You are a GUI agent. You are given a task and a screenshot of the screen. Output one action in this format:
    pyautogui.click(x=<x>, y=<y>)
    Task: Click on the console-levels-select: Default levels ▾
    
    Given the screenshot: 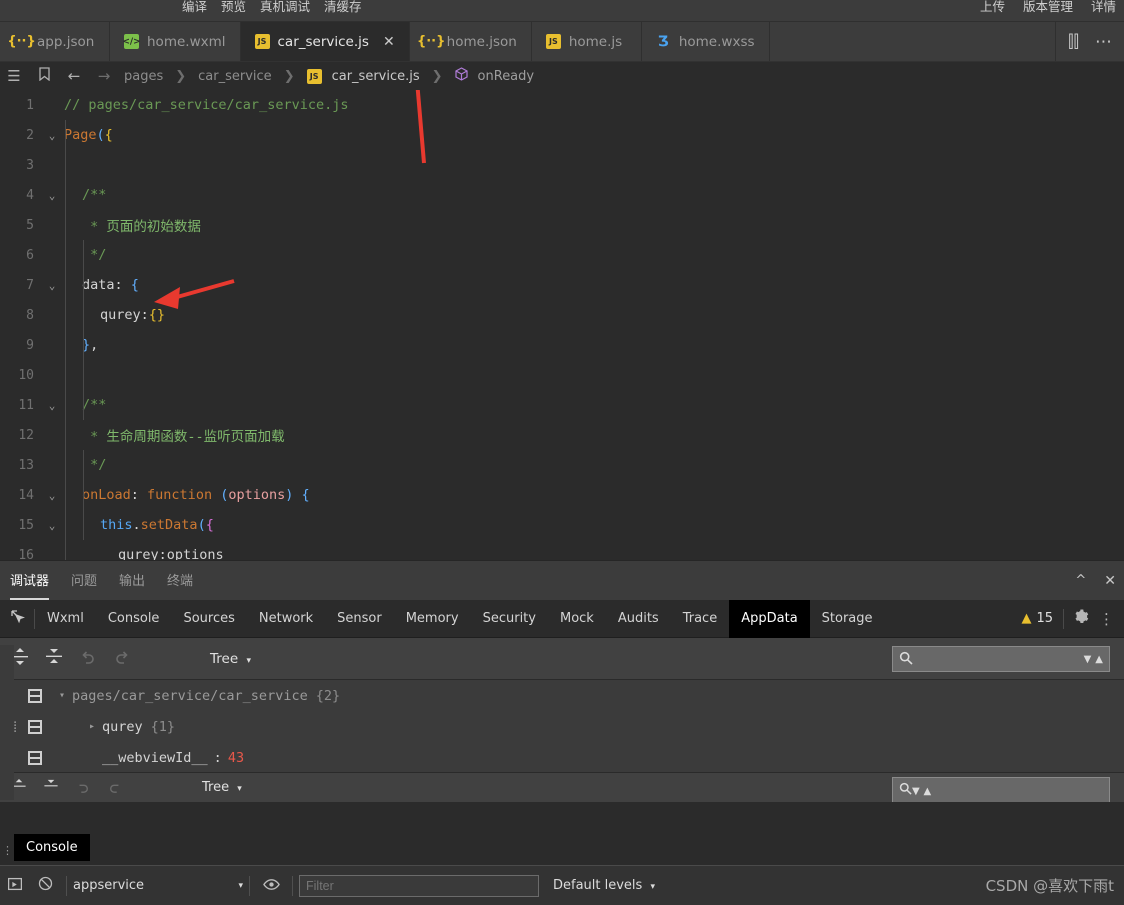 What is the action you would take?
    pyautogui.click(x=604, y=885)
    